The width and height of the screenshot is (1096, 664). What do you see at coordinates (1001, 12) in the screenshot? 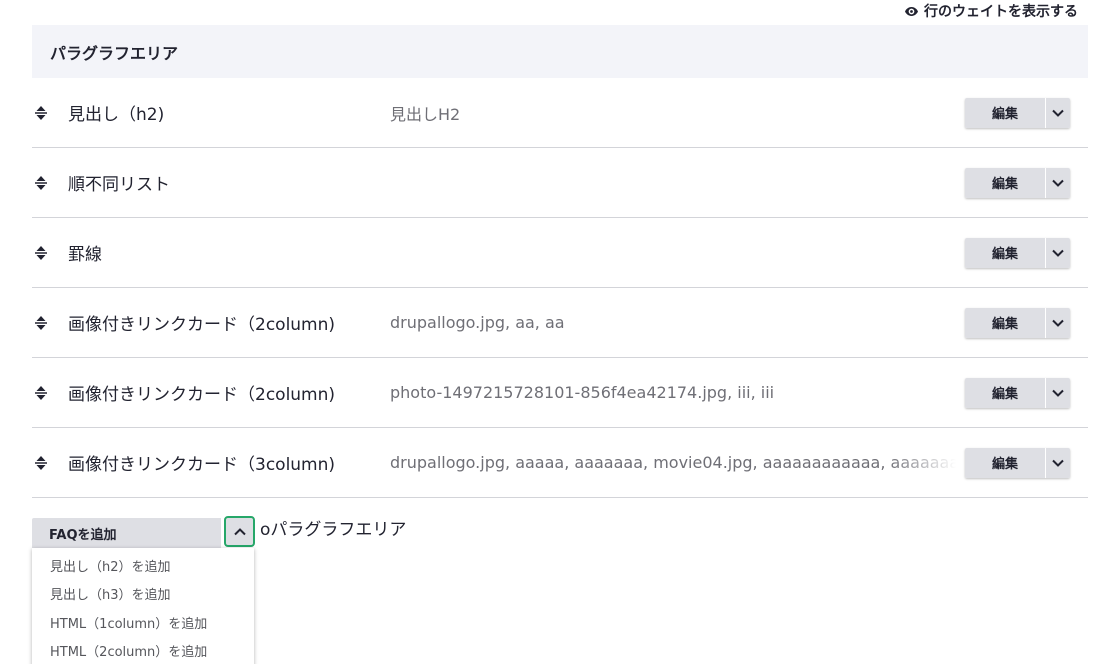
I see `show-row-weights-label: 行のウェイトを表示する` at bounding box center [1001, 12].